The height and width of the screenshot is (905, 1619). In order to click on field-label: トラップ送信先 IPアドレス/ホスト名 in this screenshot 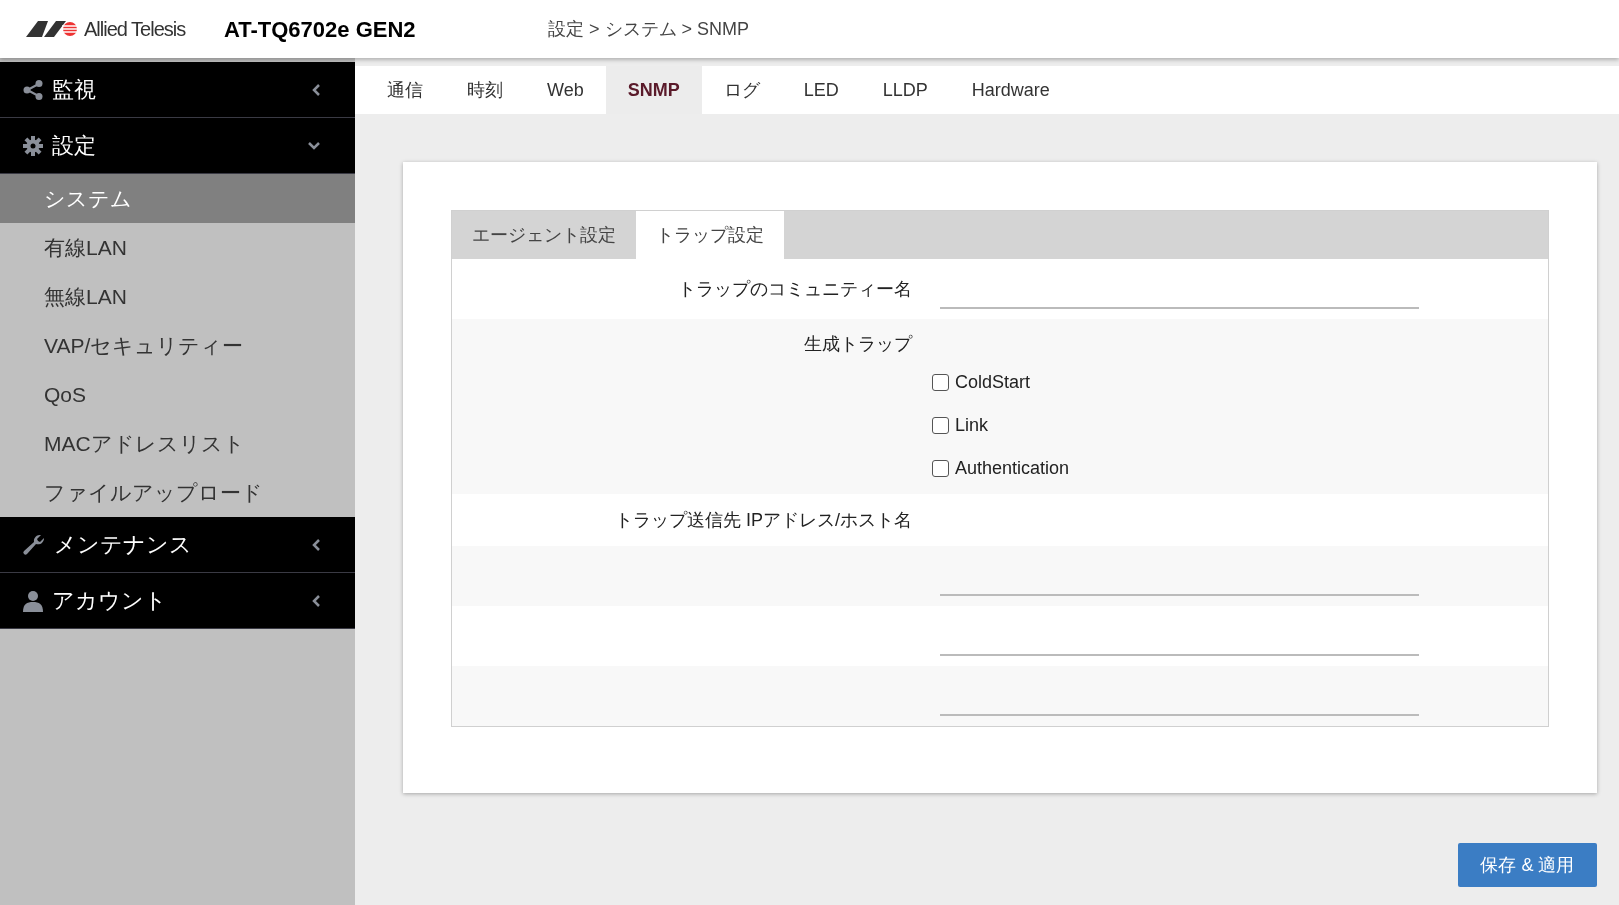, I will do `click(763, 520)`.